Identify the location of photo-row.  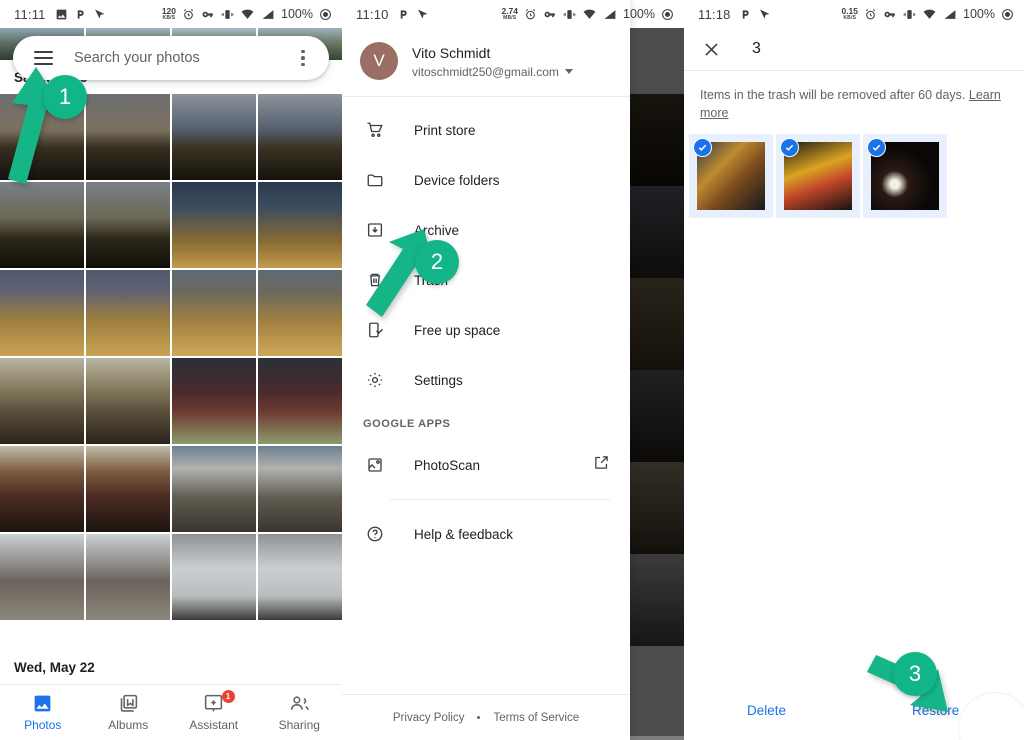
(171, 489).